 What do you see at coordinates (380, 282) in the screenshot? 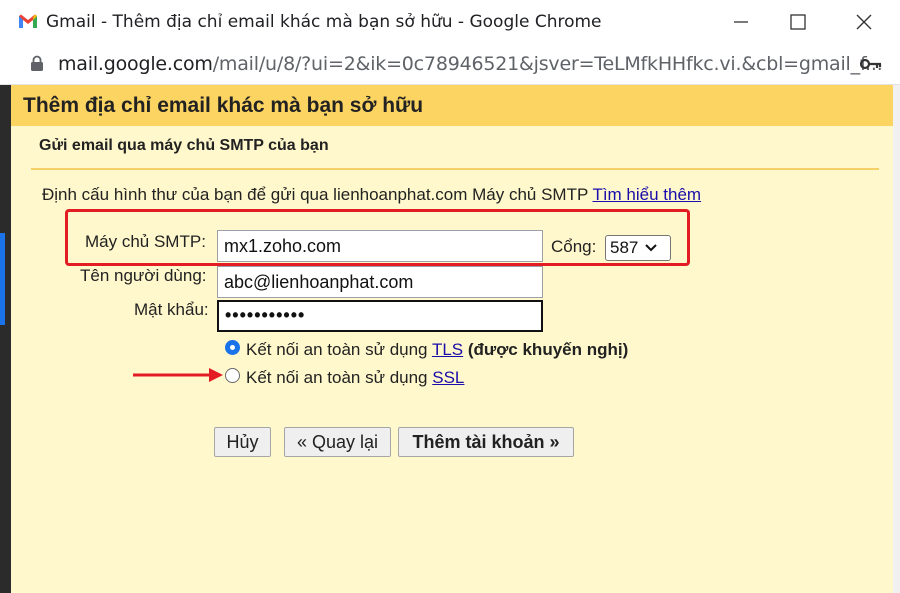
I see `username-input` at bounding box center [380, 282].